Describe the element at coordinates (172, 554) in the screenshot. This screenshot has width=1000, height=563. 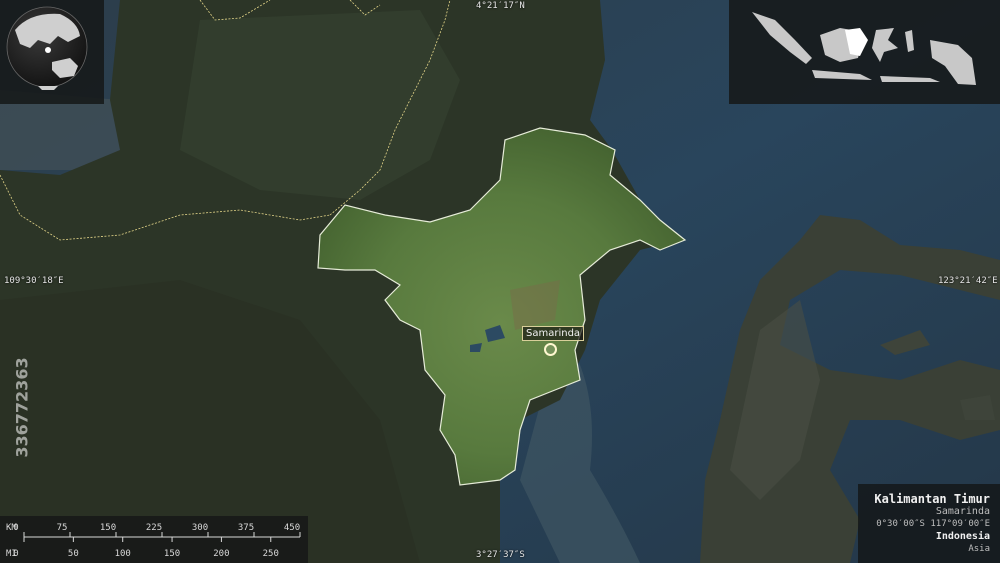
I see `scale-label-mi: 150` at that location.